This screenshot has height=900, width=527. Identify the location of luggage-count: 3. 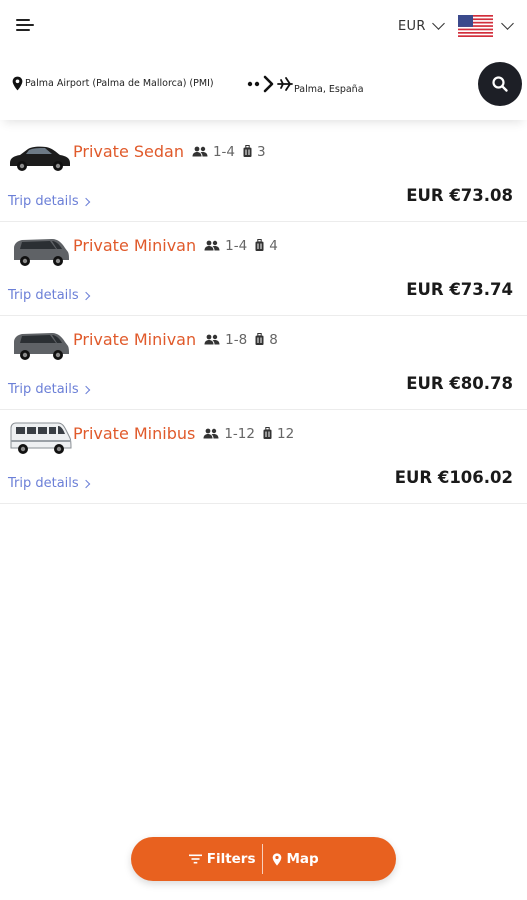
(261, 151).